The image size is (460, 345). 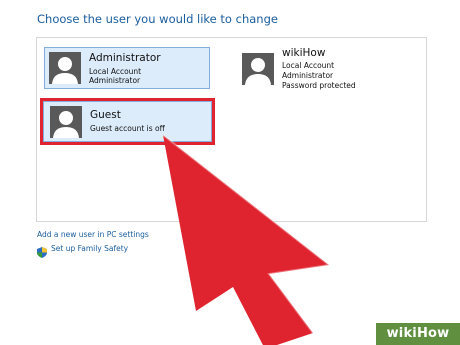 I want to click on watermark-wiki: wiki, so click(x=401, y=333).